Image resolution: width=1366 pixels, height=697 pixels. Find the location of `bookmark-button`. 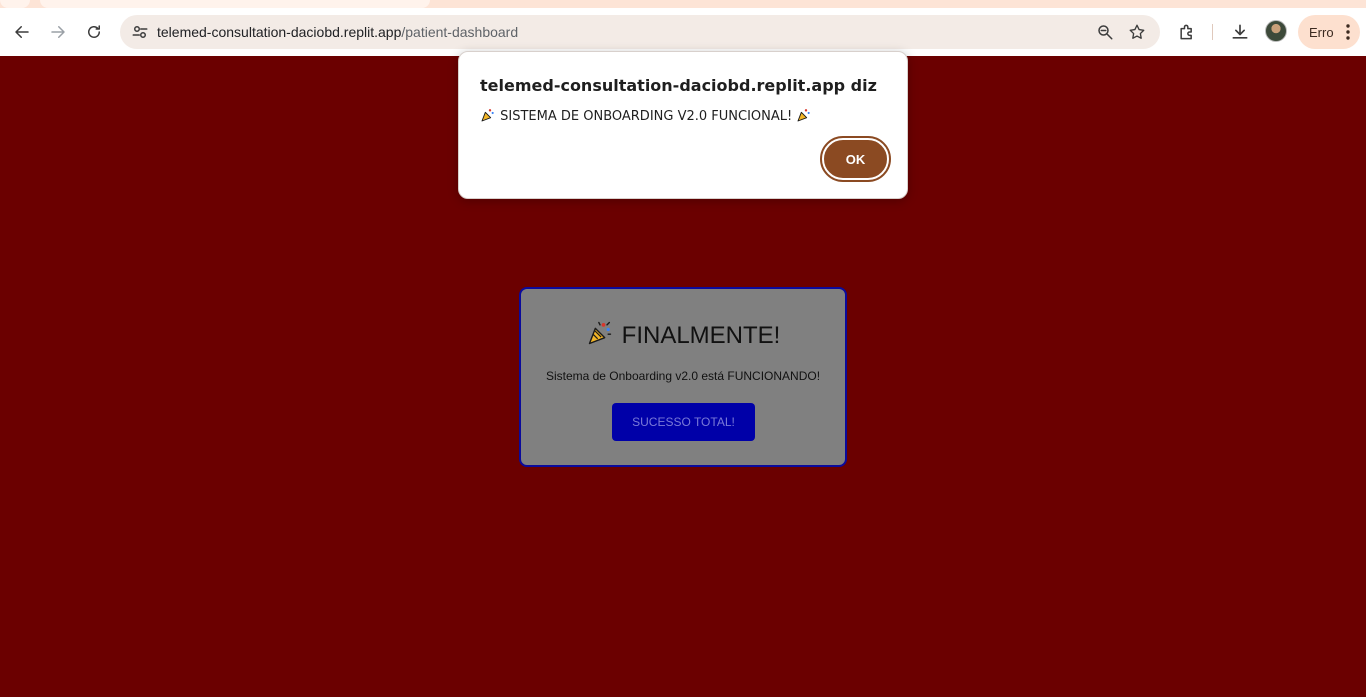

bookmark-button is located at coordinates (1137, 32).